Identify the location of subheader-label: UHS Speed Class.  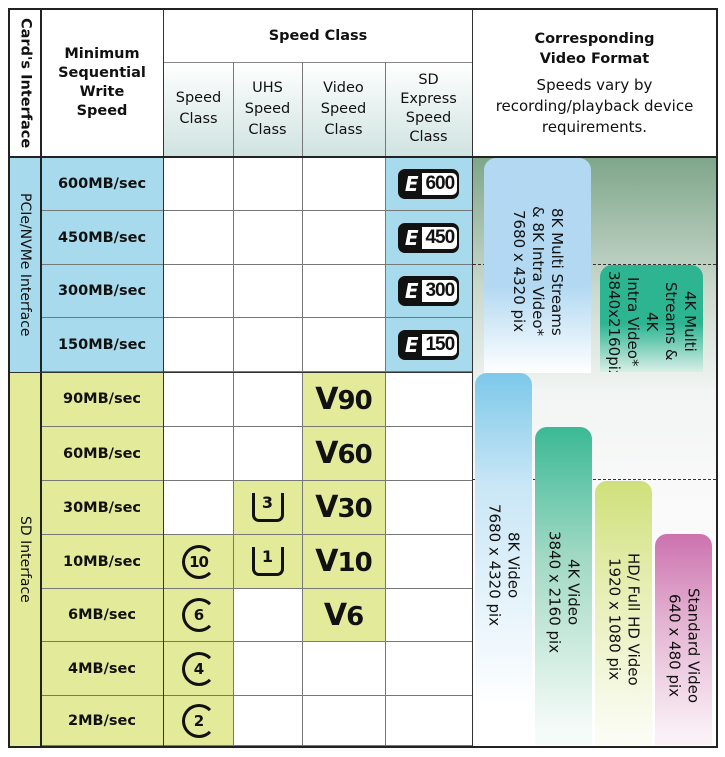
(267, 108).